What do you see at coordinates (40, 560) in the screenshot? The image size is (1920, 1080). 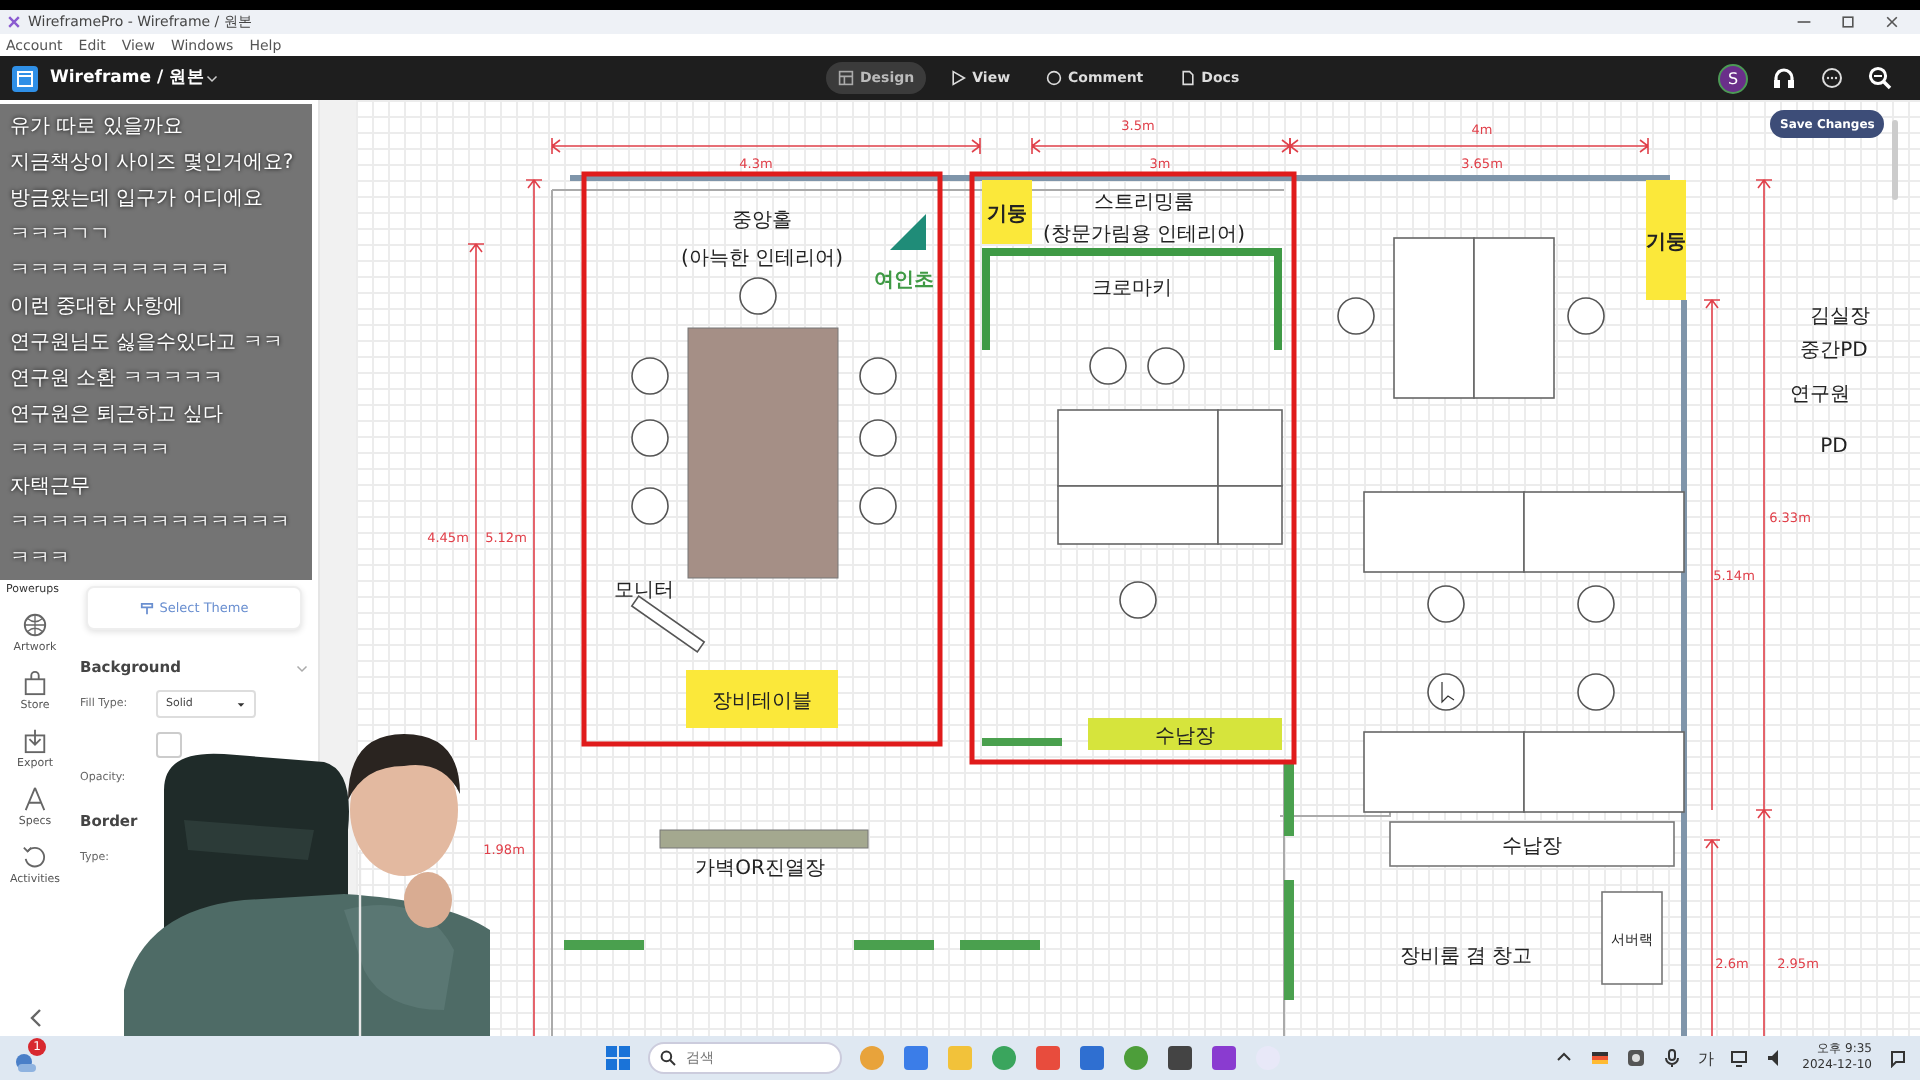 I see `chat-message: ㅋㅋㅋ` at bounding box center [40, 560].